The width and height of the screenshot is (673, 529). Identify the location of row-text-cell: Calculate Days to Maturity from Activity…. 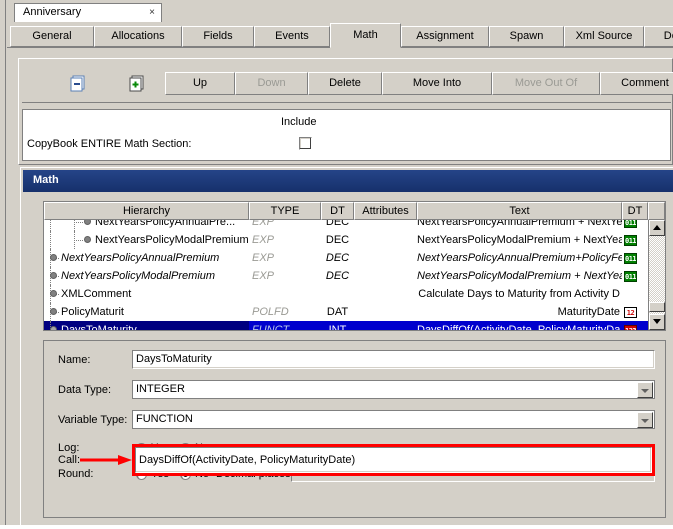
(519, 294).